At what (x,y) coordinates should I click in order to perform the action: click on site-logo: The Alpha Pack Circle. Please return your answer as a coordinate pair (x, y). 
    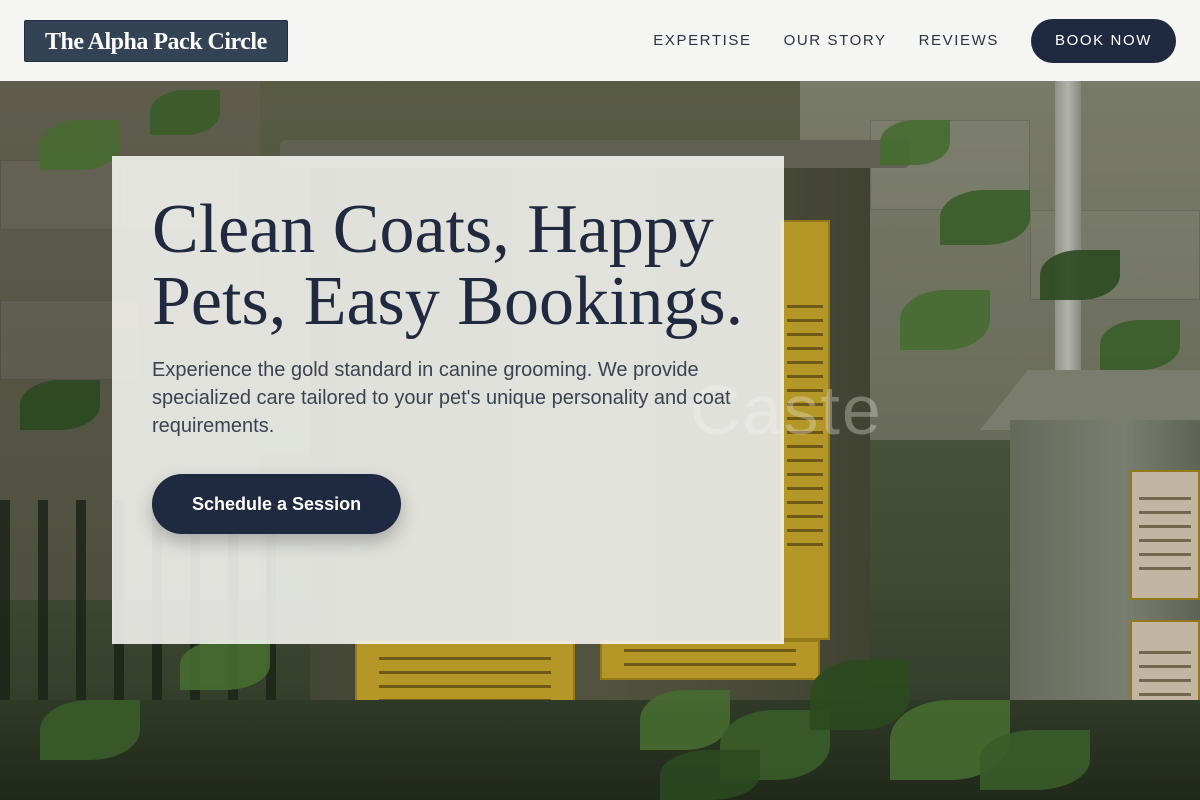
    Looking at the image, I should click on (156, 40).